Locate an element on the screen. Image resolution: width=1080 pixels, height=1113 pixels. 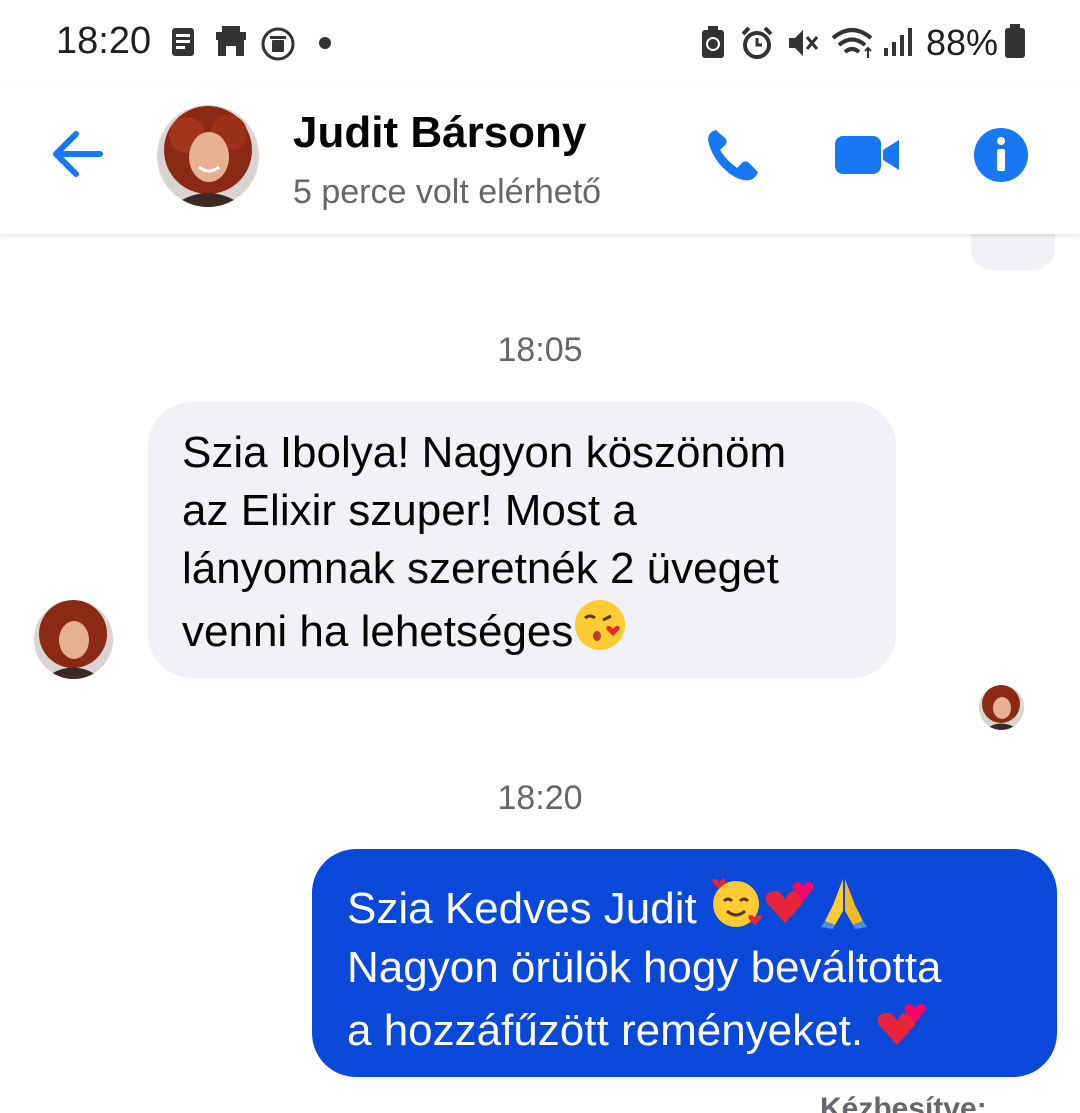
cleaner-icon is located at coordinates (278, 44).